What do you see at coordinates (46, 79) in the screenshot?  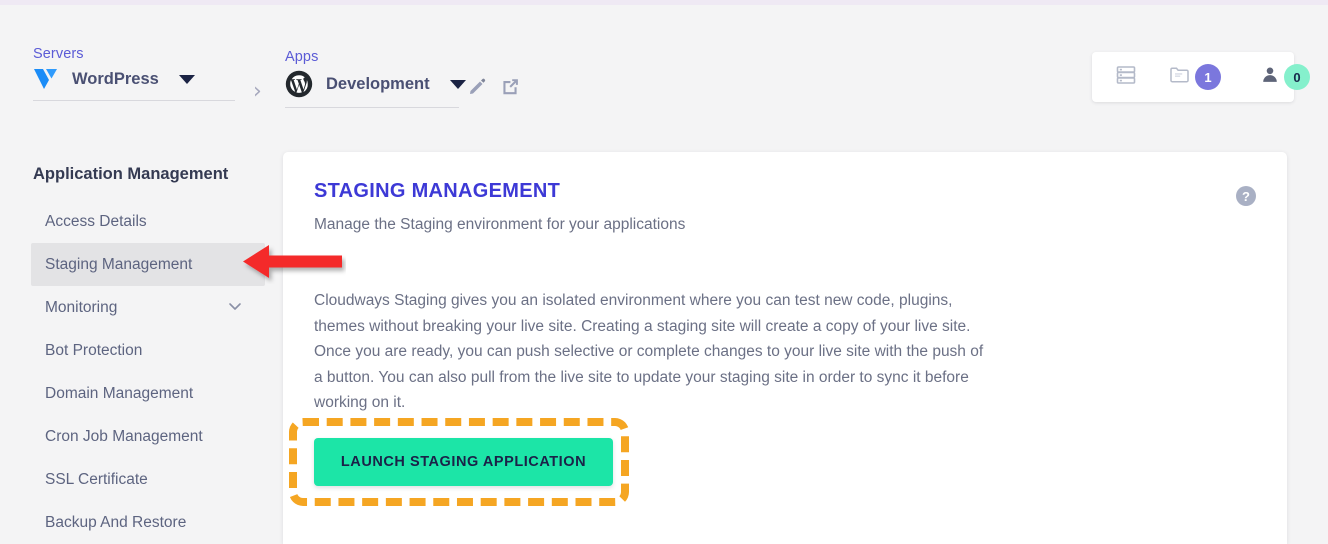 I see `vultr-logo-icon` at bounding box center [46, 79].